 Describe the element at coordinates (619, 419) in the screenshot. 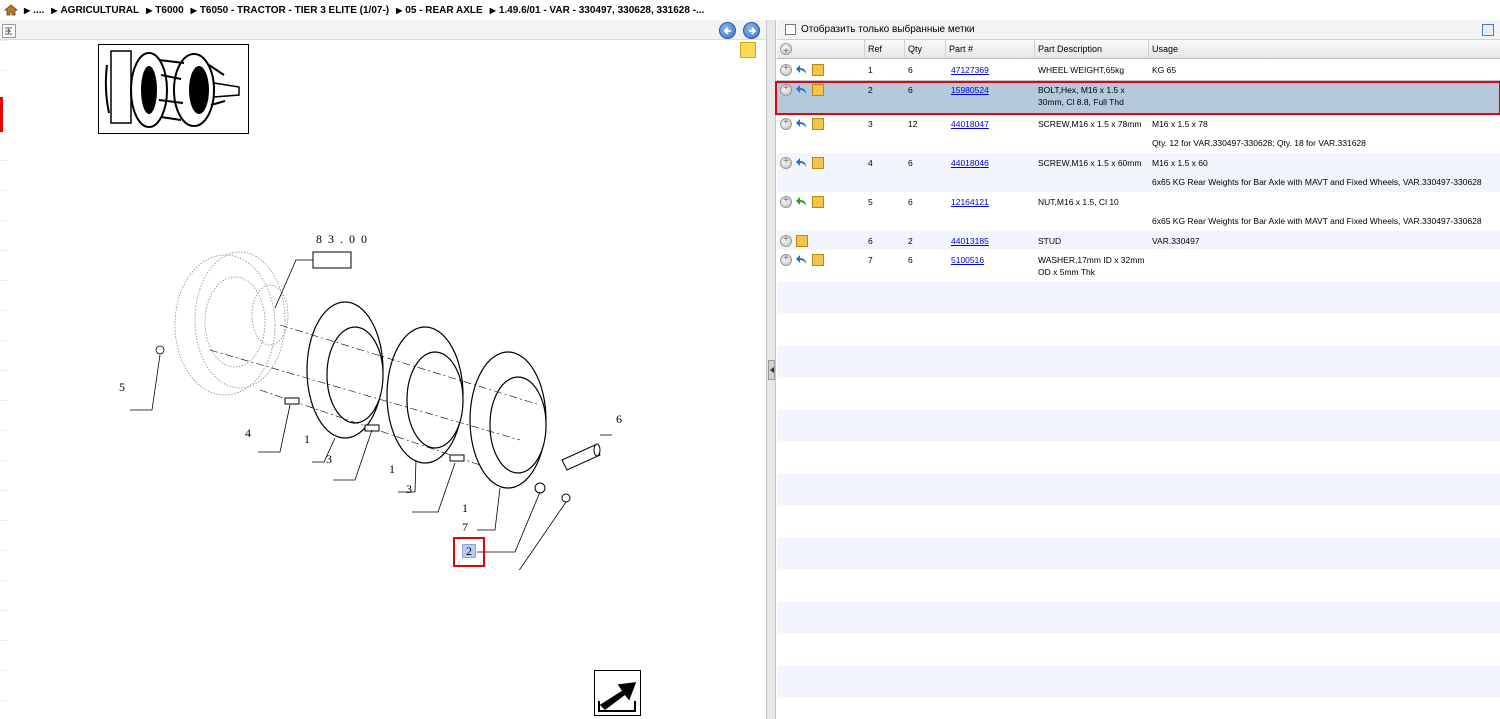

I see `callout-6: 6` at that location.